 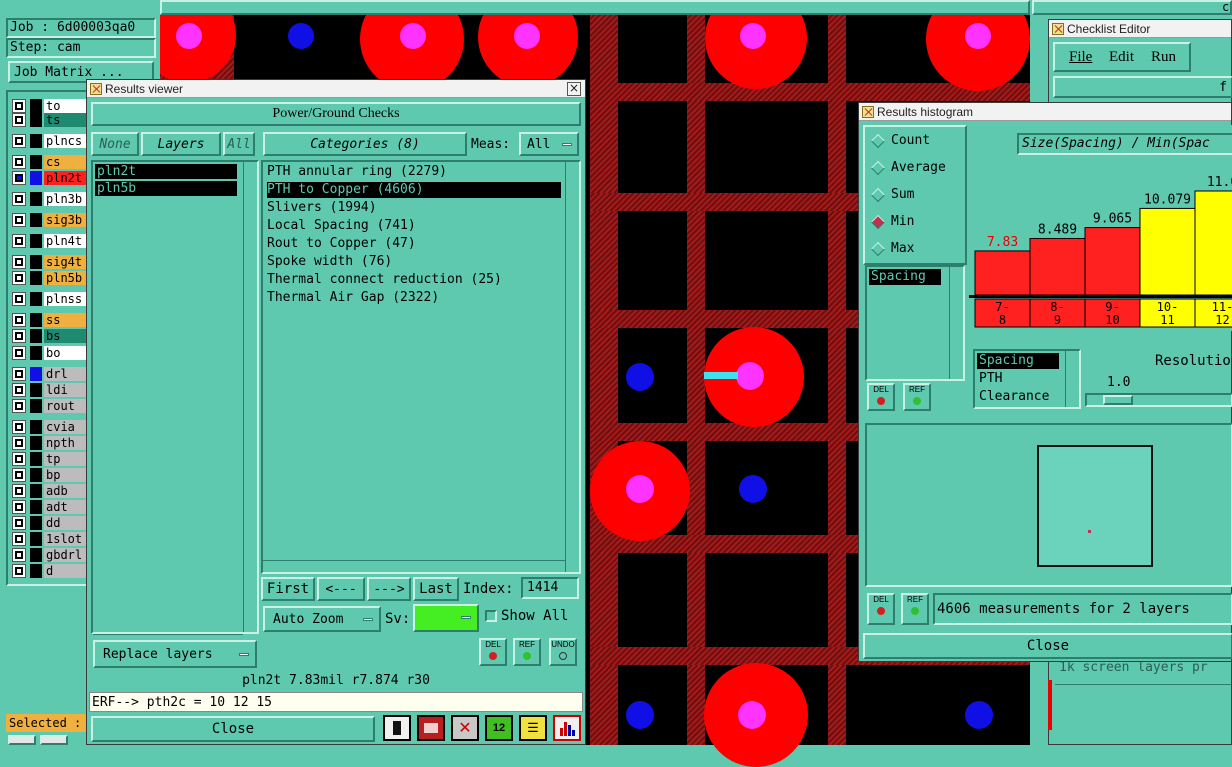 I want to click on category-item: Local Spacing (741), so click(x=341, y=226).